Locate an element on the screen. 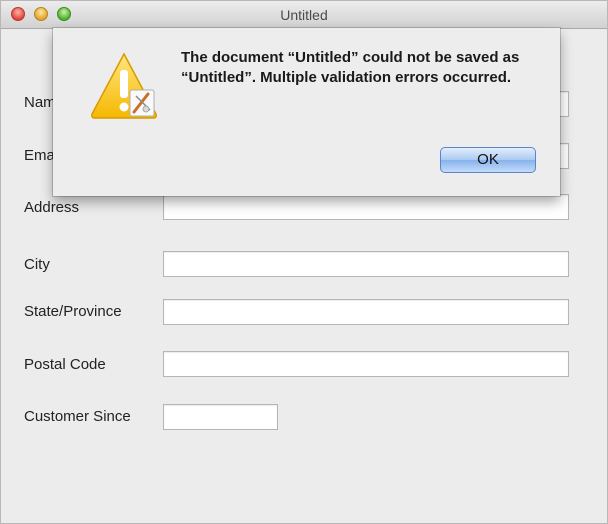 Image resolution: width=608 pixels, height=524 pixels. state-province-label: State/Province is located at coordinates (73, 311).